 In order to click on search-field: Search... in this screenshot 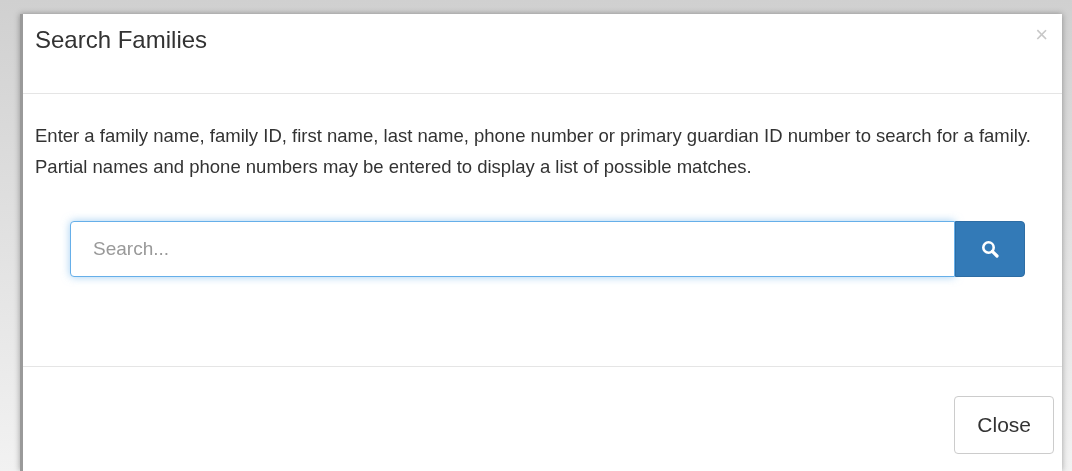, I will do `click(512, 249)`.